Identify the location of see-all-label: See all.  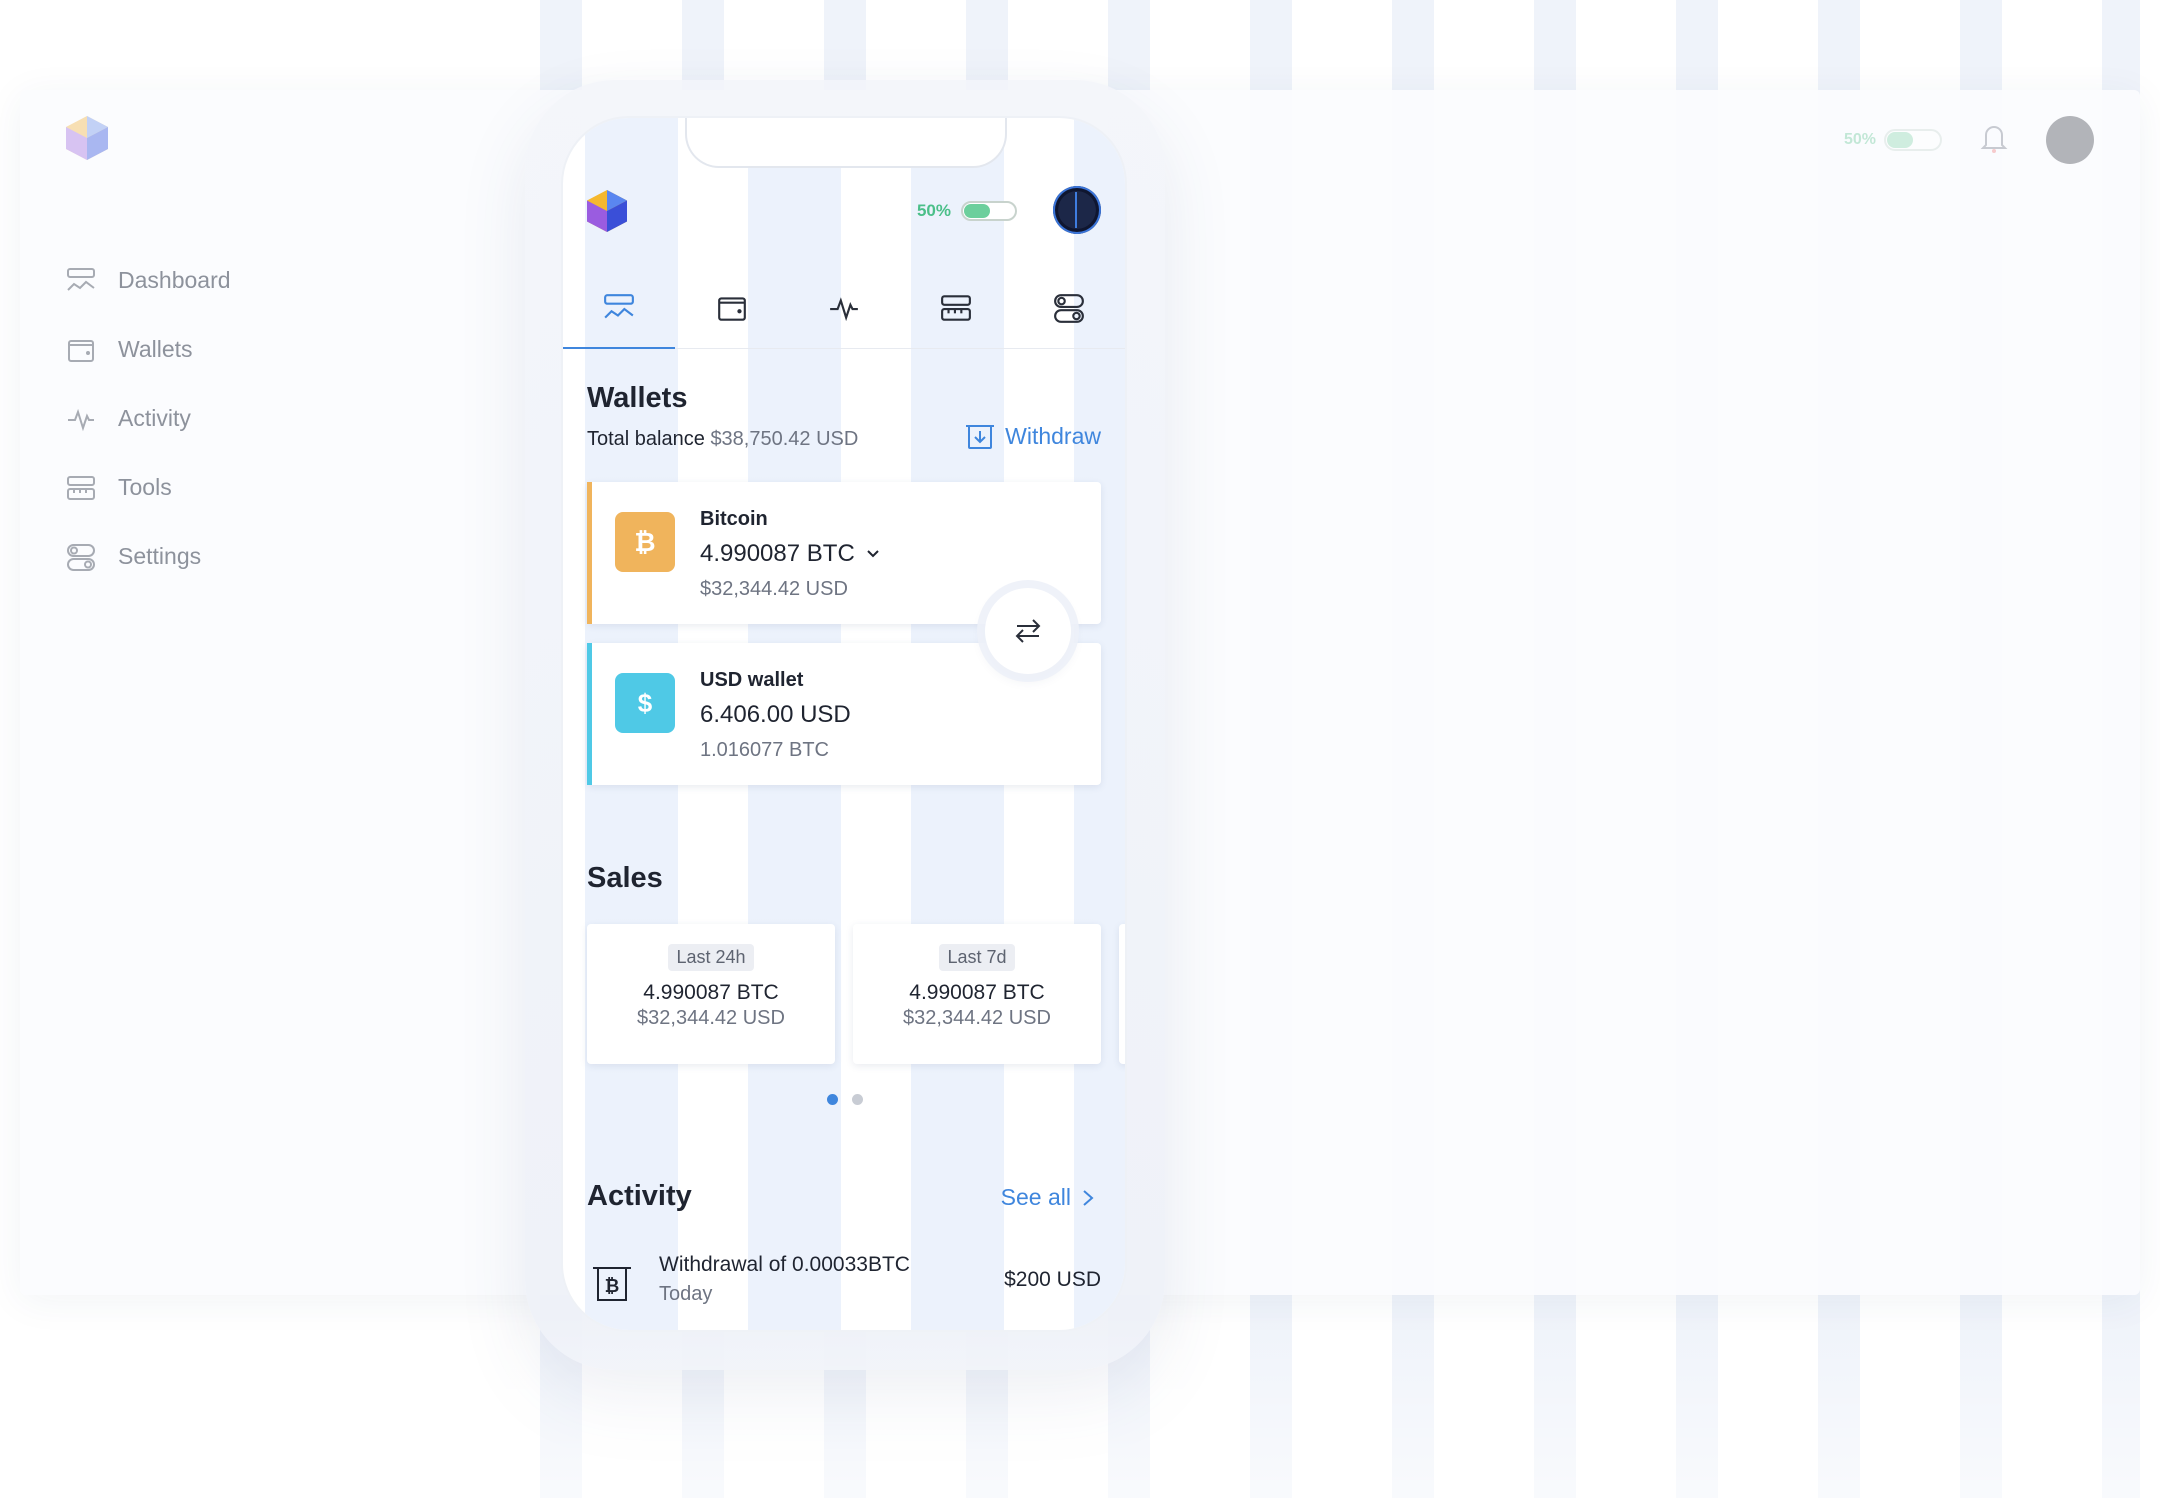
(1035, 1197).